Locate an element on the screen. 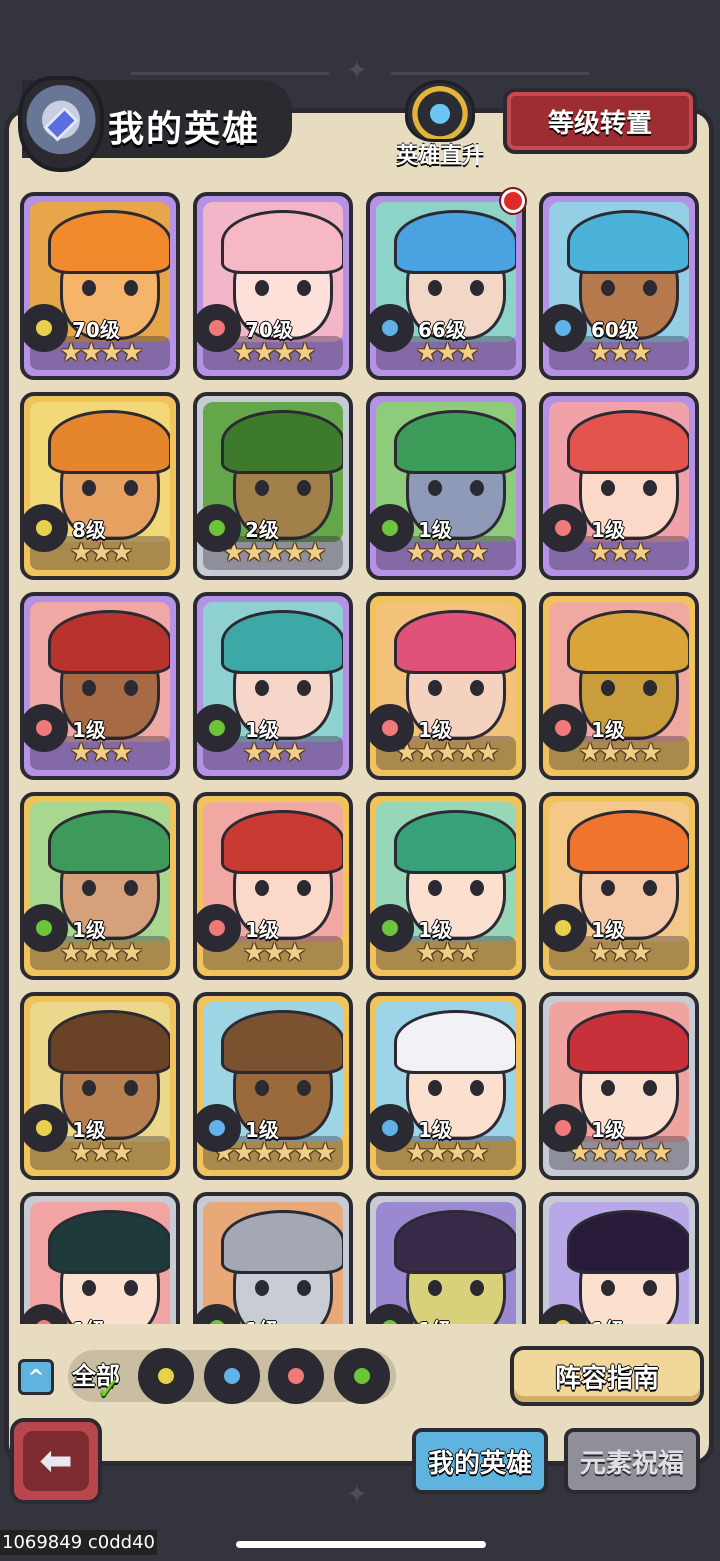 Image resolution: width=720 pixels, height=1561 pixels. hero-card: ★★★ 60级 is located at coordinates (619, 286).